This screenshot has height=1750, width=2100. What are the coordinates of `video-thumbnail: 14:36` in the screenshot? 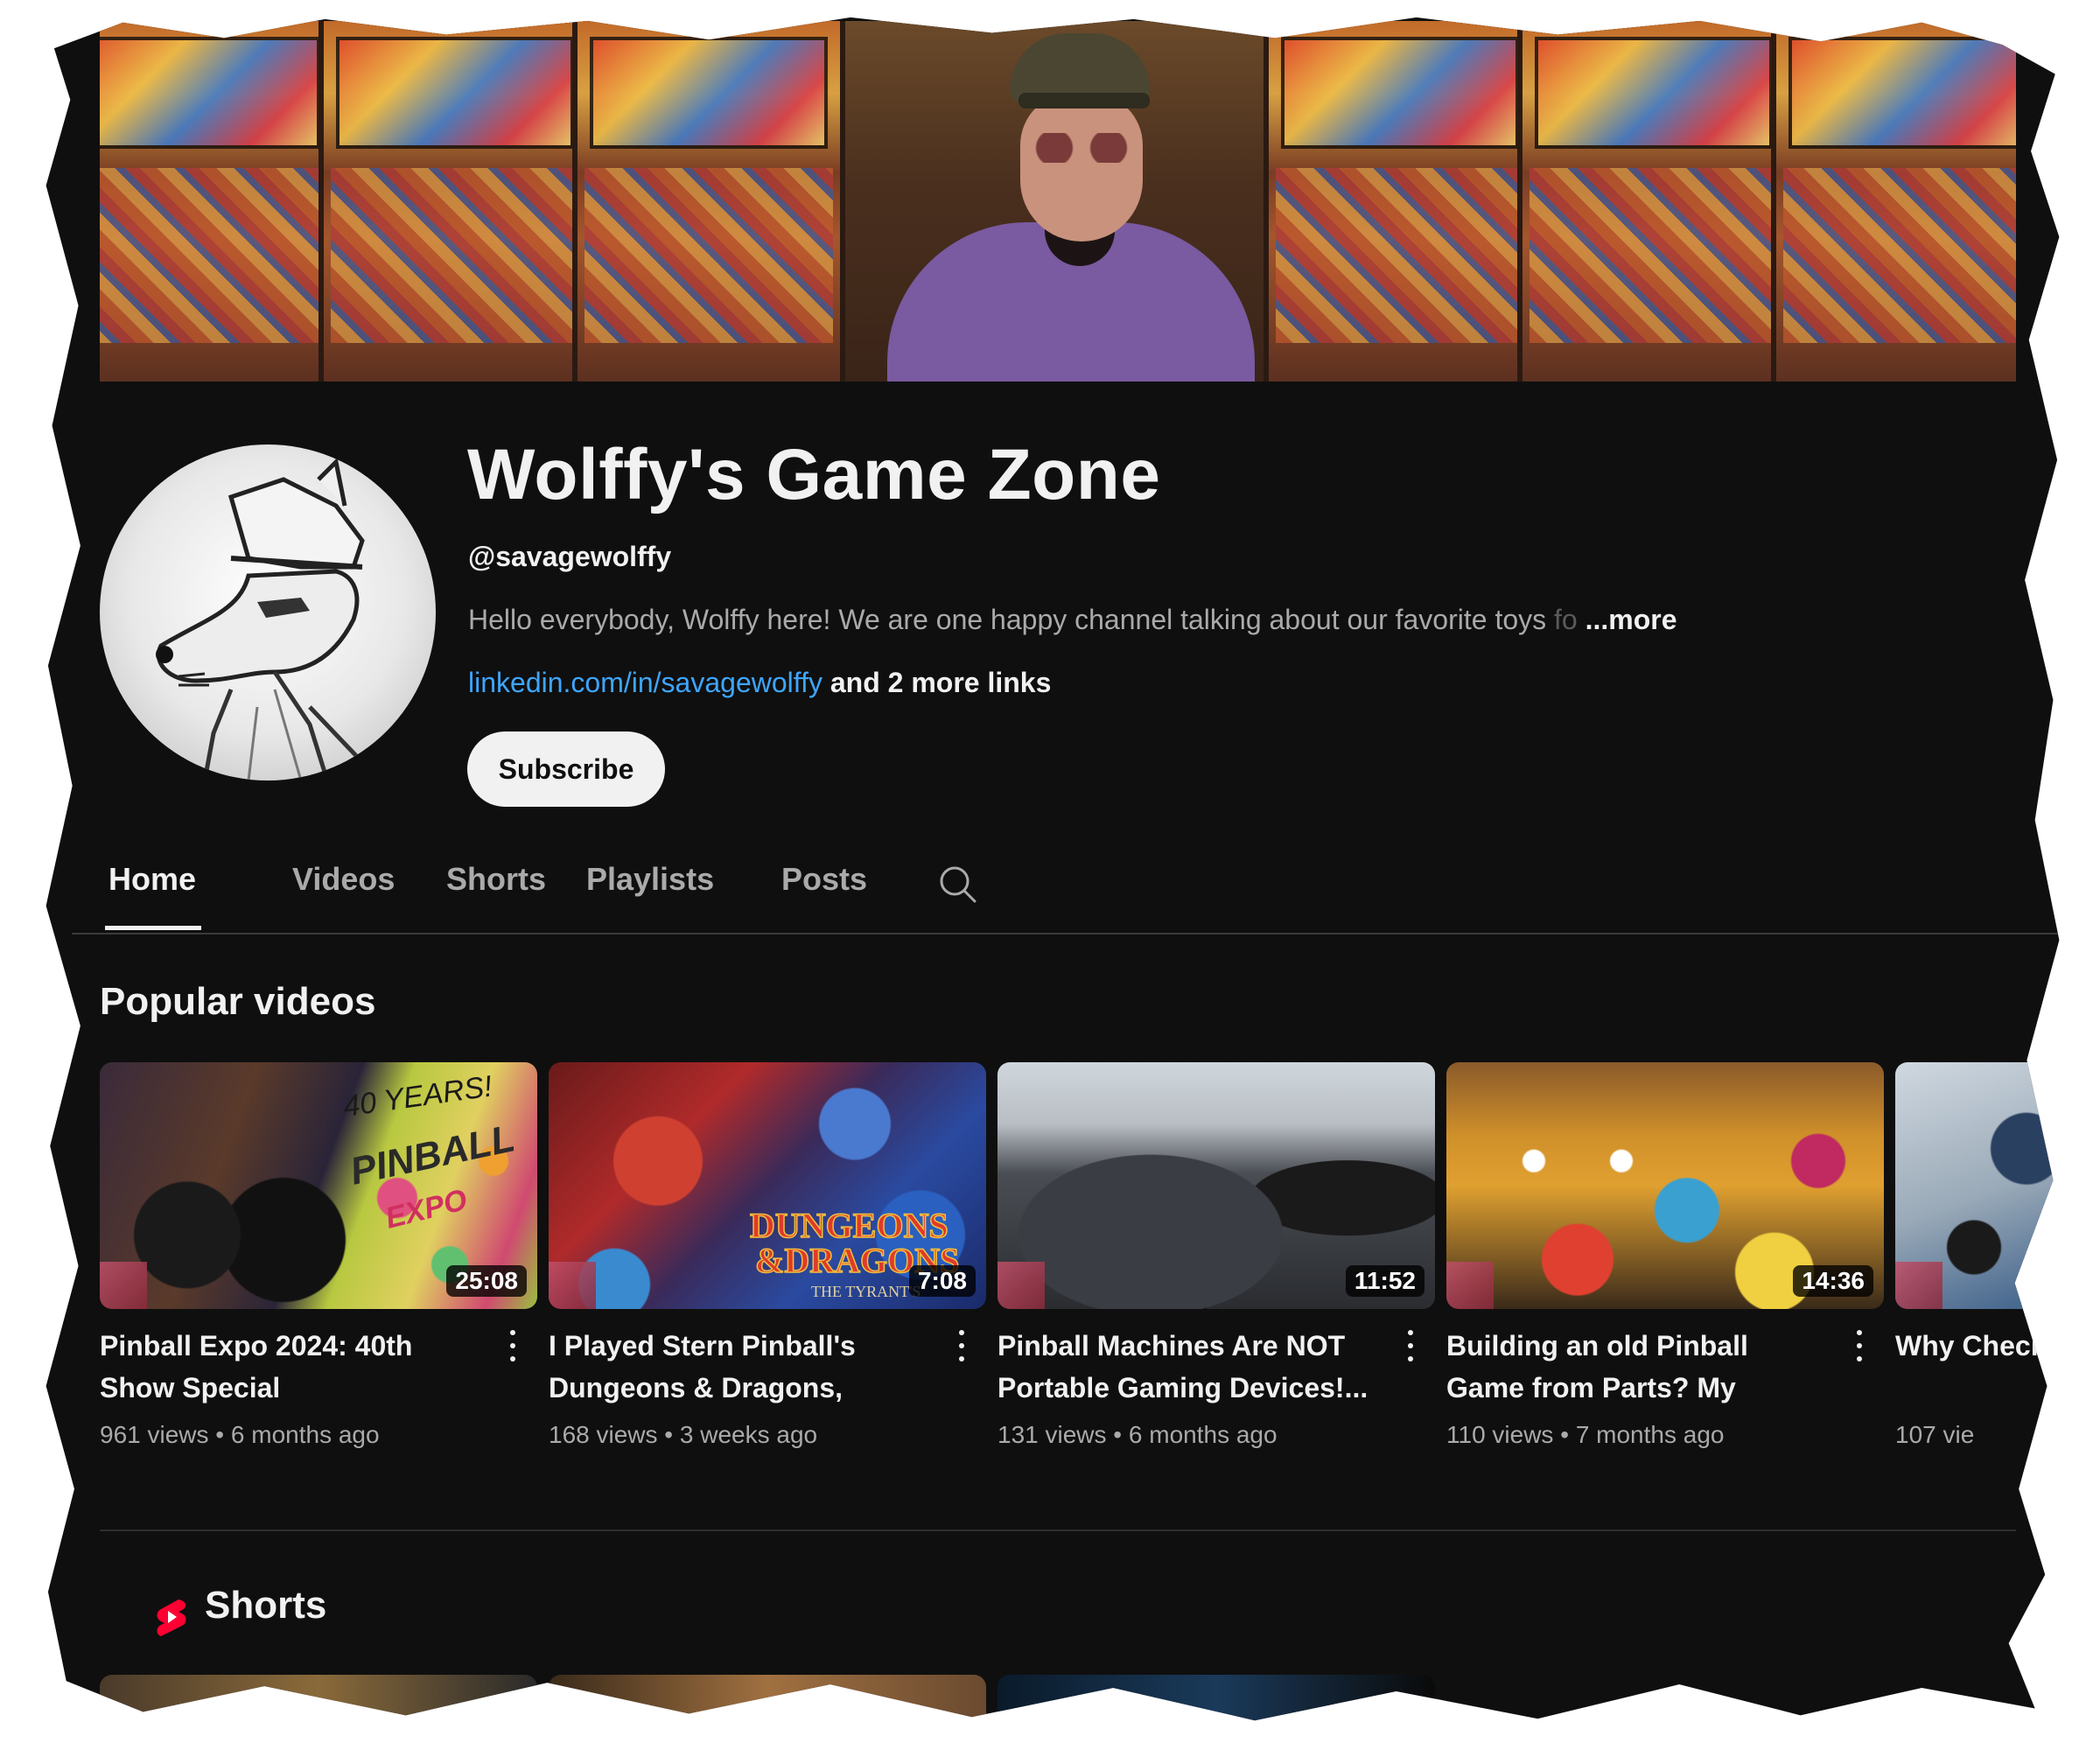 It's located at (1665, 1185).